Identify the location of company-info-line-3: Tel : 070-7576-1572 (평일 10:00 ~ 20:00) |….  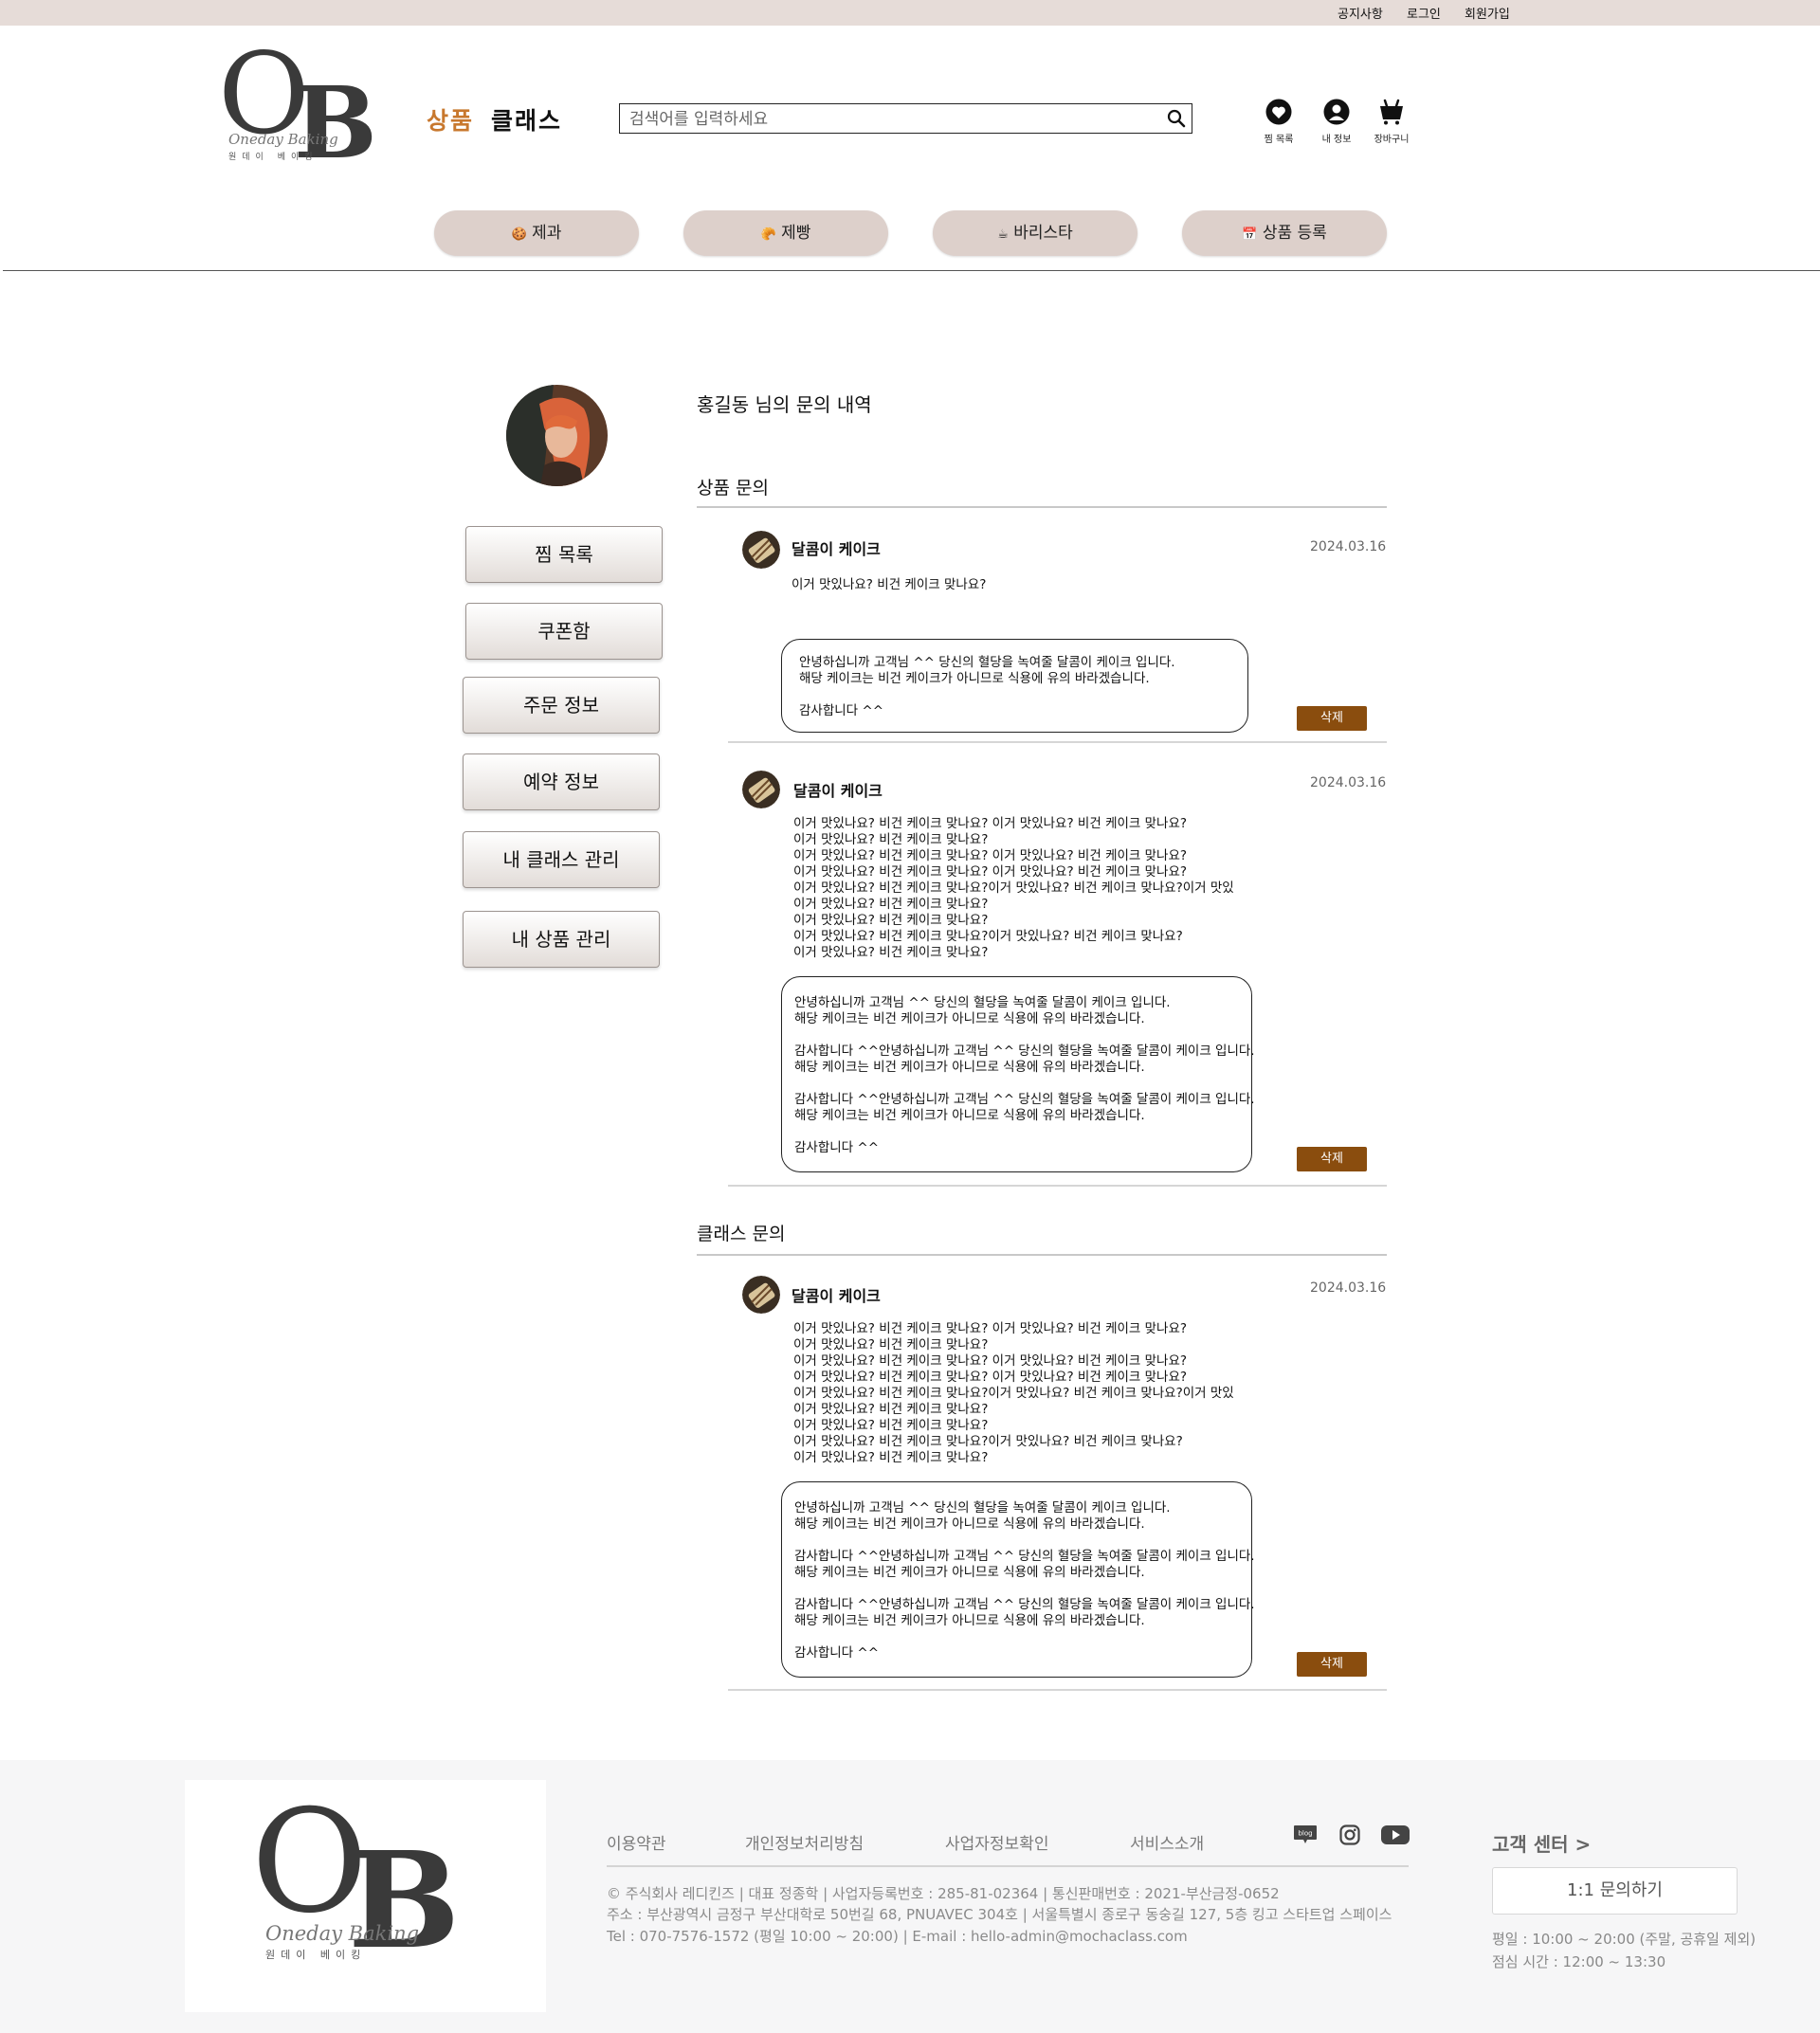
(897, 1936).